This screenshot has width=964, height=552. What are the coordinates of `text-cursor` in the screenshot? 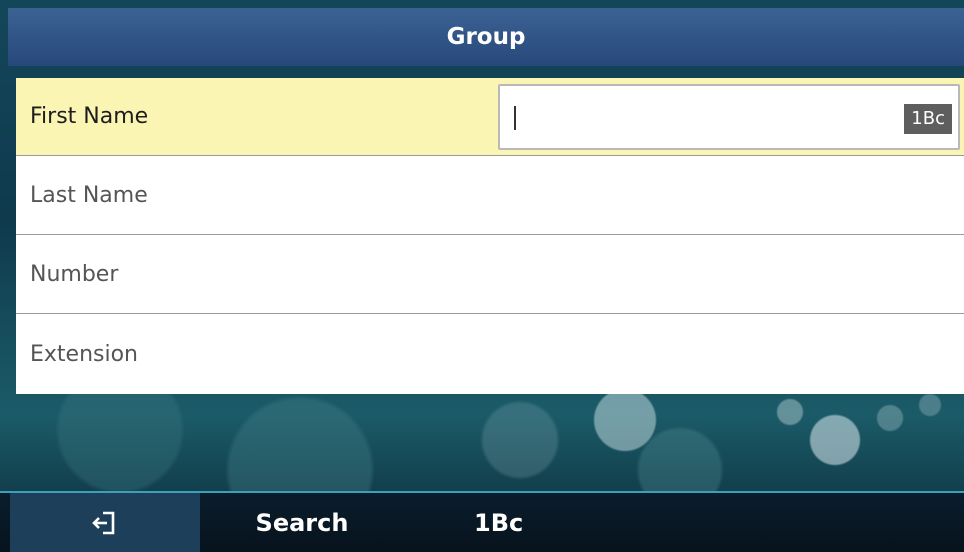 It's located at (515, 118).